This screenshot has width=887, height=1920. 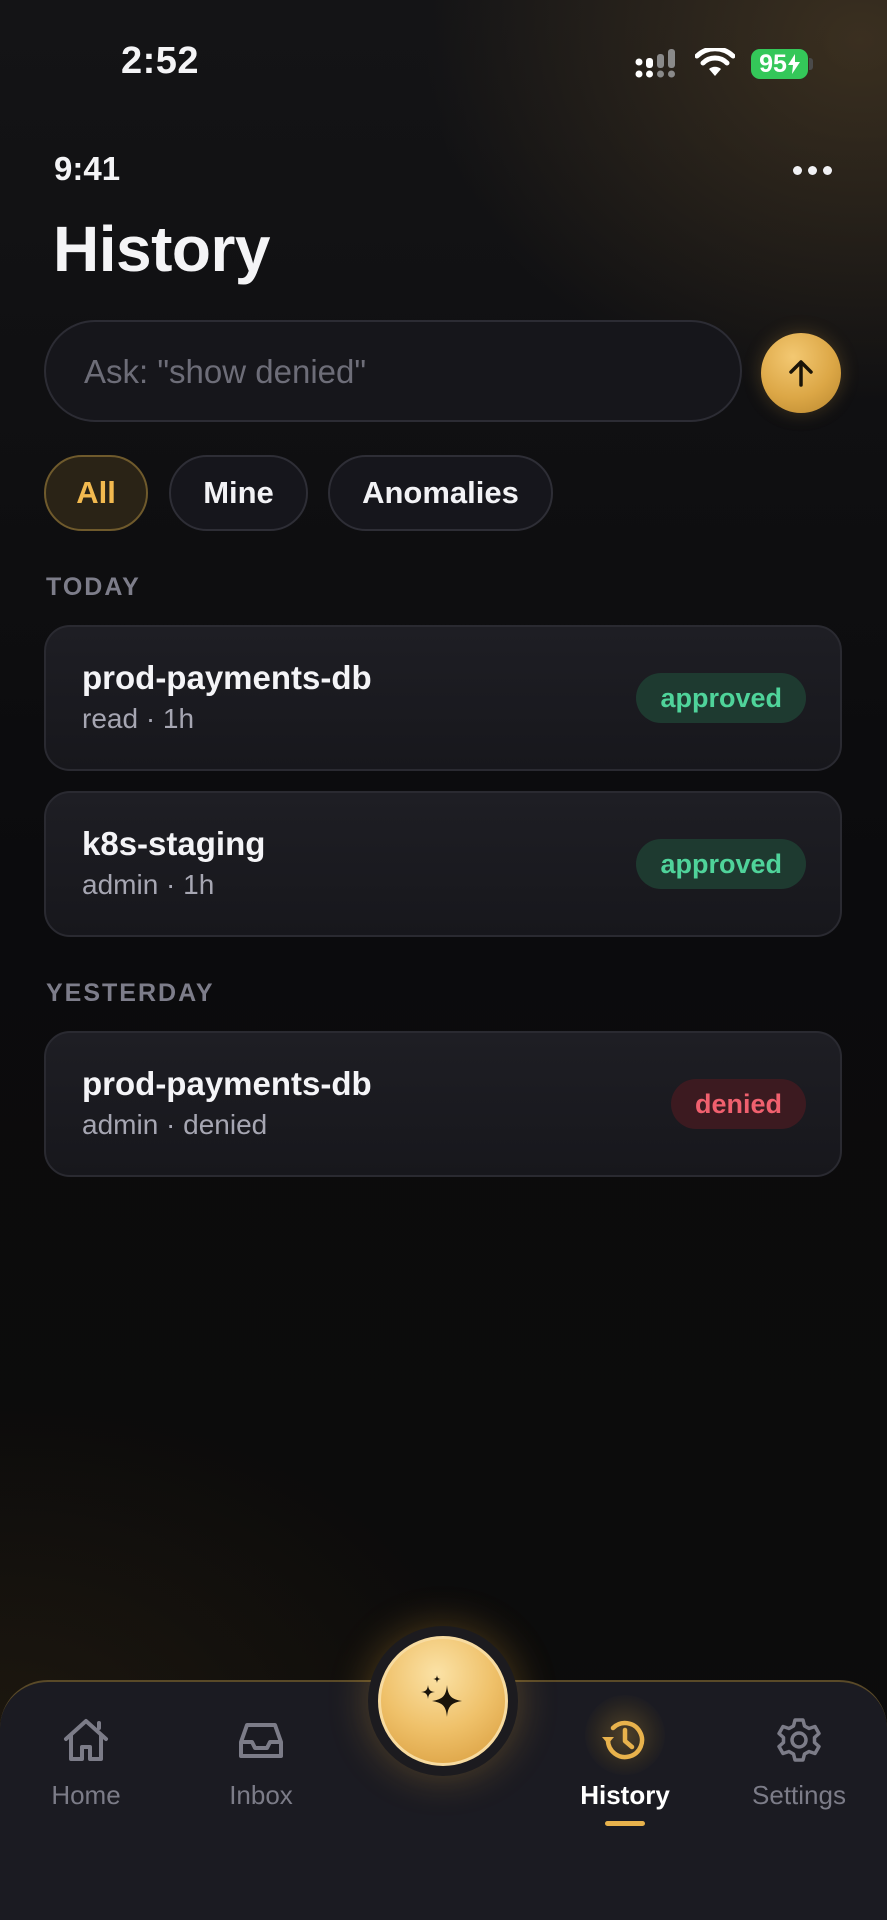 I want to click on filter-chip-anomalies: Anomalies, so click(x=440, y=493).